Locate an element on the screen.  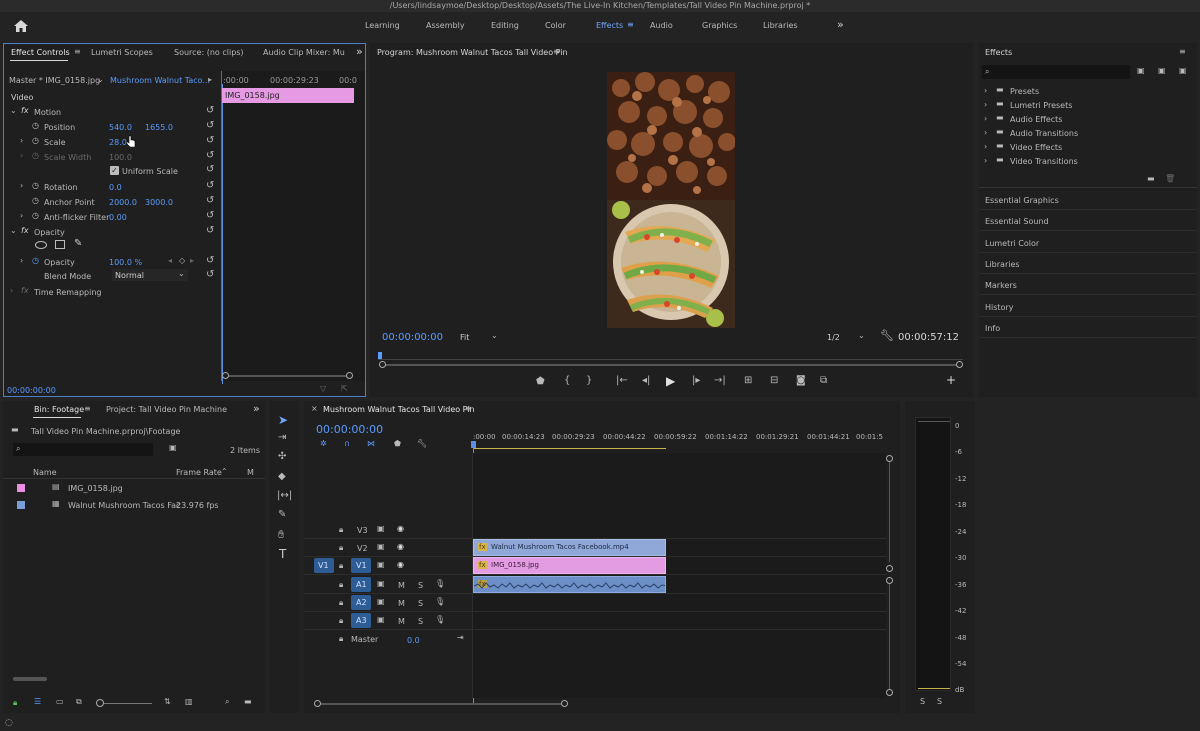
motion-reset-icon: ↺ is located at coordinates (210, 110).